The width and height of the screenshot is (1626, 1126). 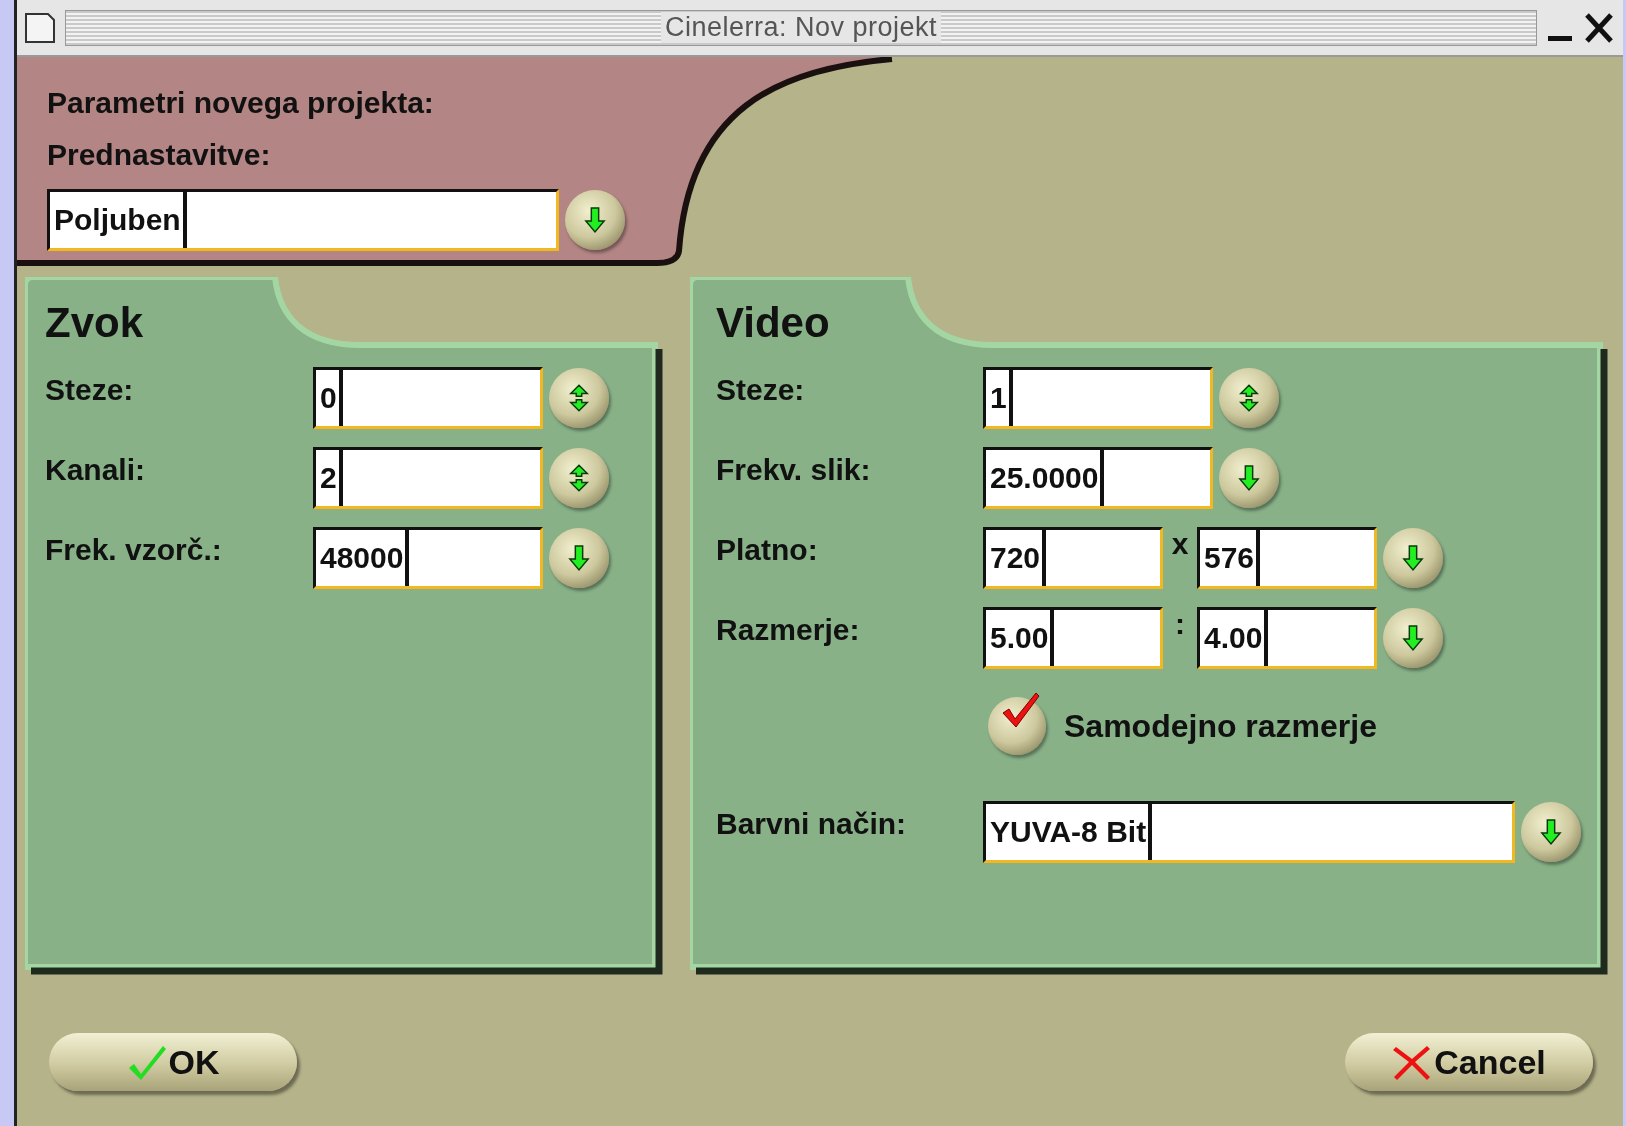 What do you see at coordinates (1469, 1062) in the screenshot?
I see `cancel-button: Cancel` at bounding box center [1469, 1062].